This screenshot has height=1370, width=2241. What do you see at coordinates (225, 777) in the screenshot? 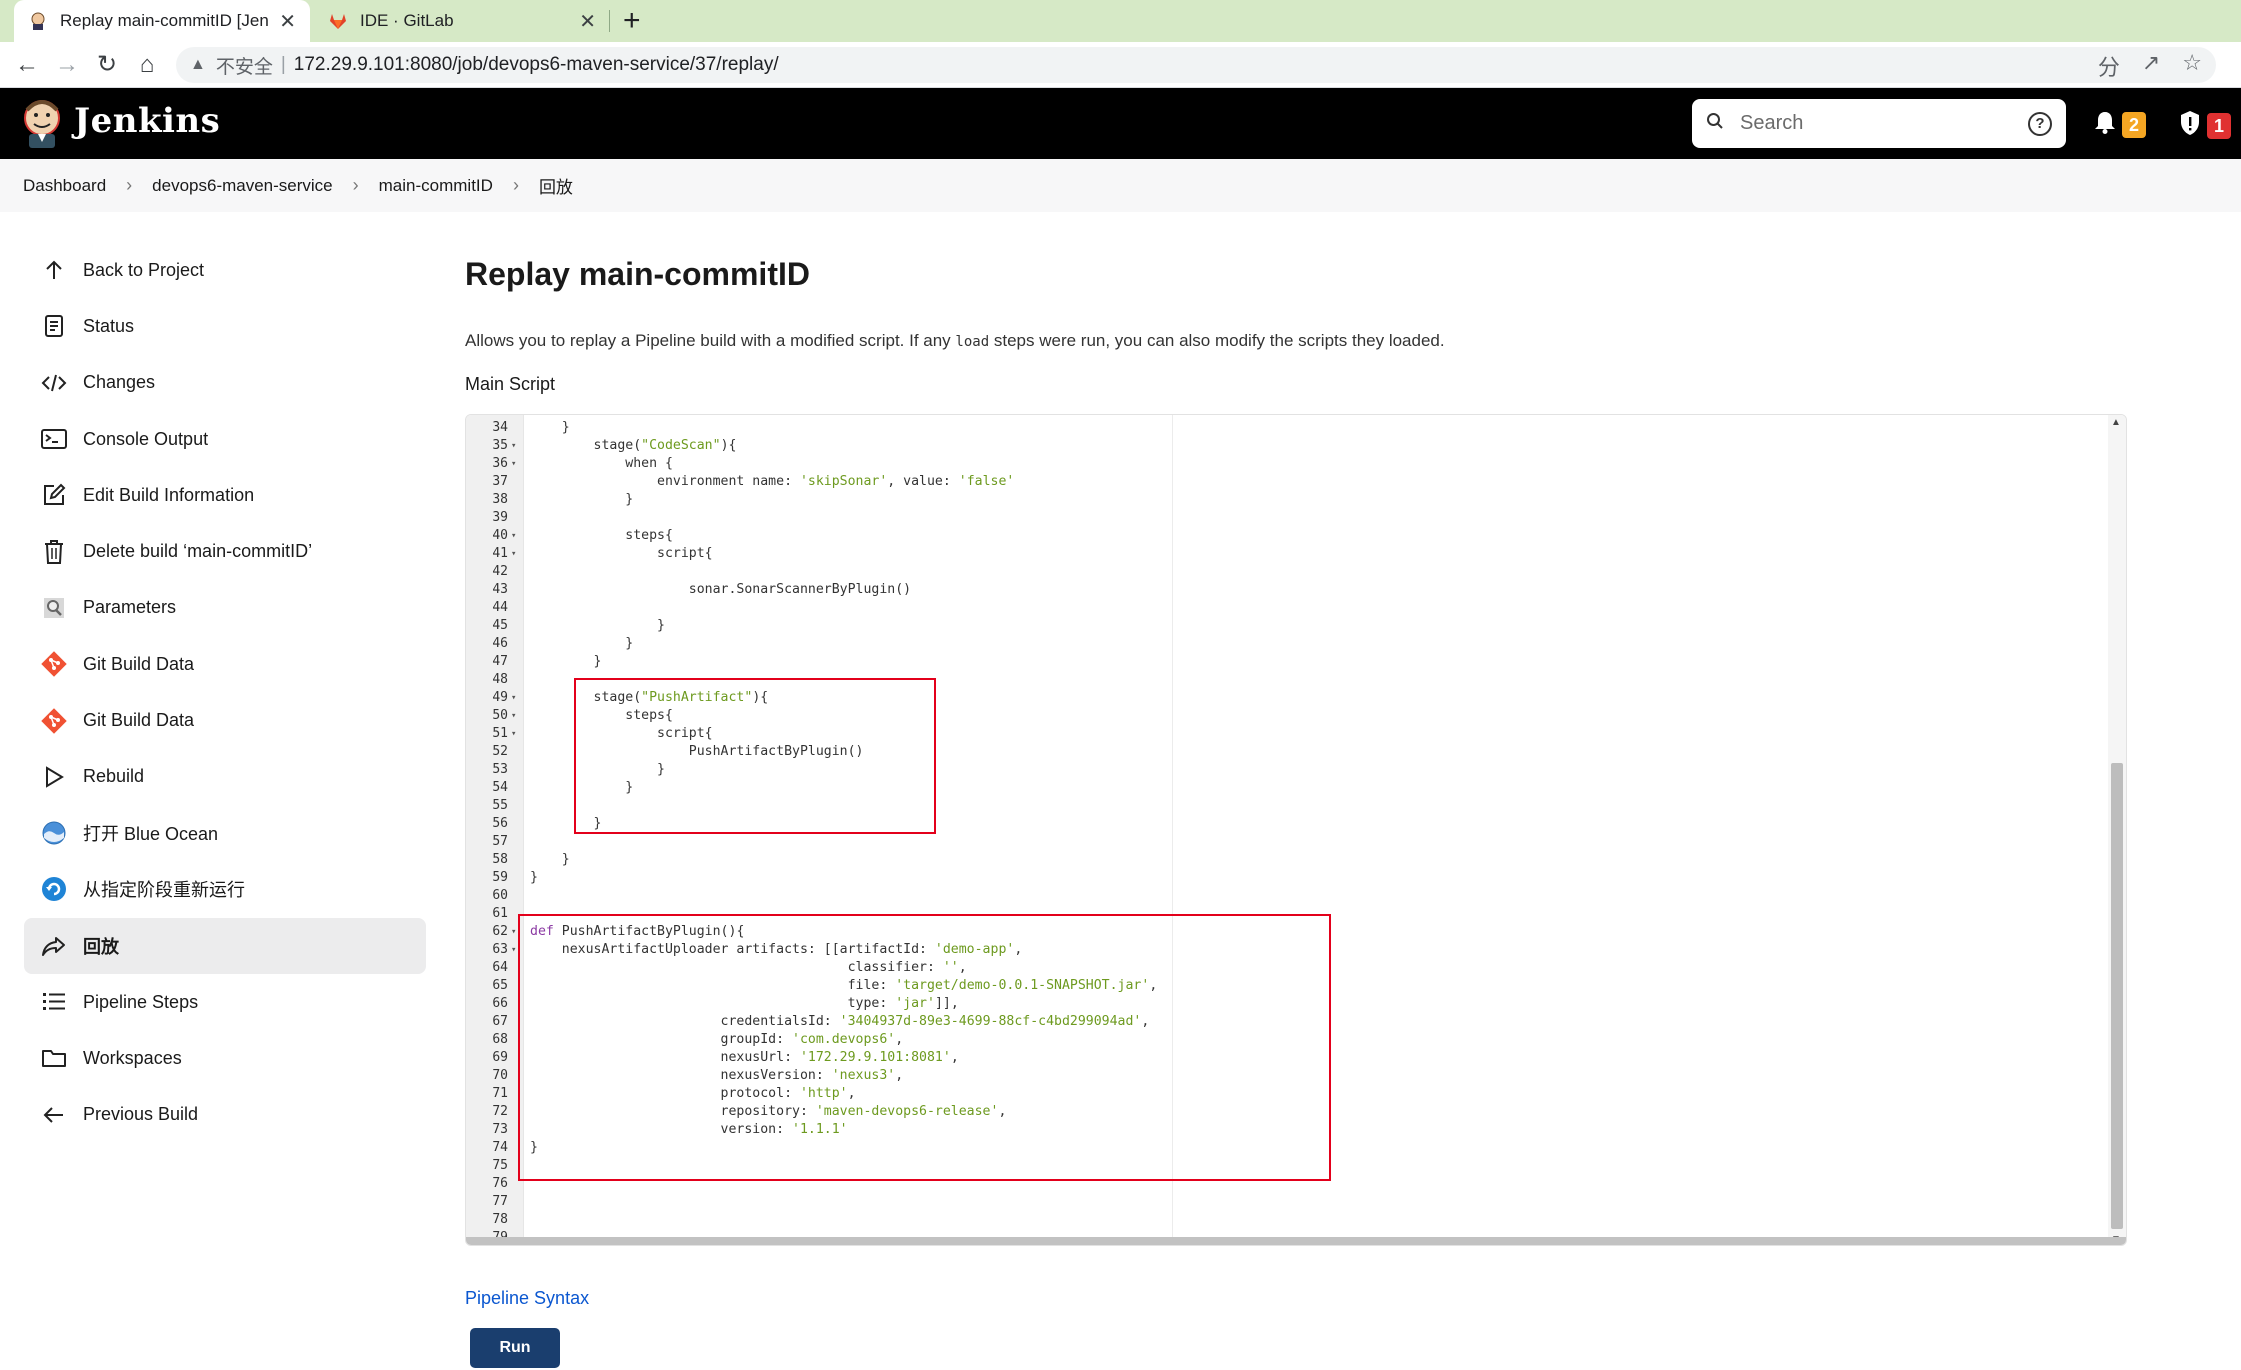
I see `sidebar-item-rebuild: Rebuild` at bounding box center [225, 777].